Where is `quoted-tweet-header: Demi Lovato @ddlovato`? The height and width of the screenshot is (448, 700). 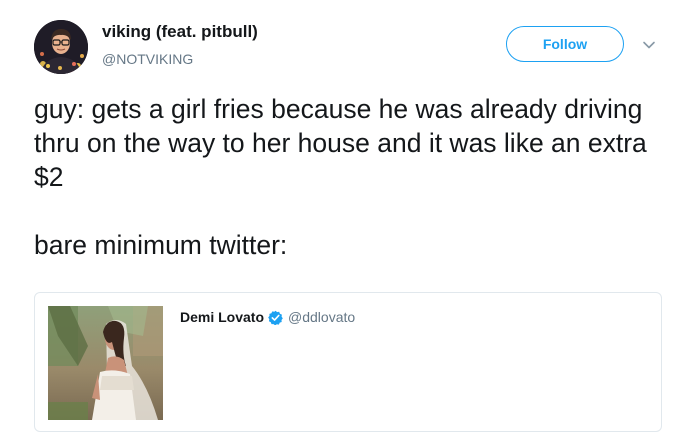 quoted-tweet-header: Demi Lovato @ddlovato is located at coordinates (267, 317).